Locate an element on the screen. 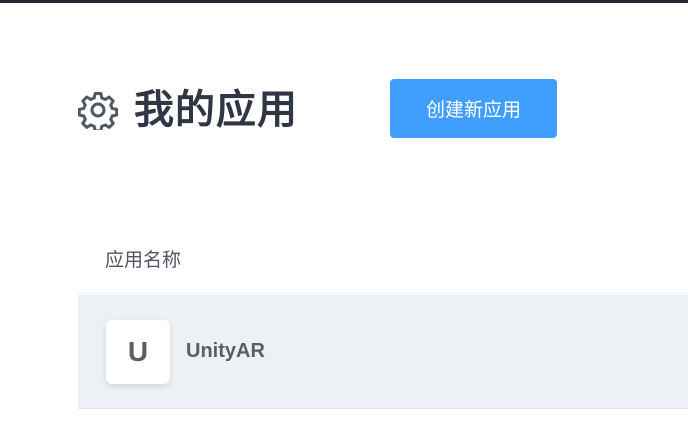 This screenshot has height=441, width=688. page-header: 我的应用 is located at coordinates (188, 110).